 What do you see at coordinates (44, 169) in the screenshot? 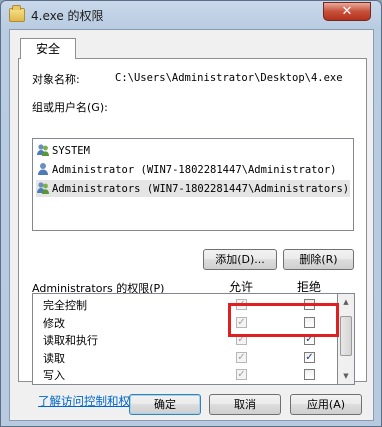
I see `user-icon` at bounding box center [44, 169].